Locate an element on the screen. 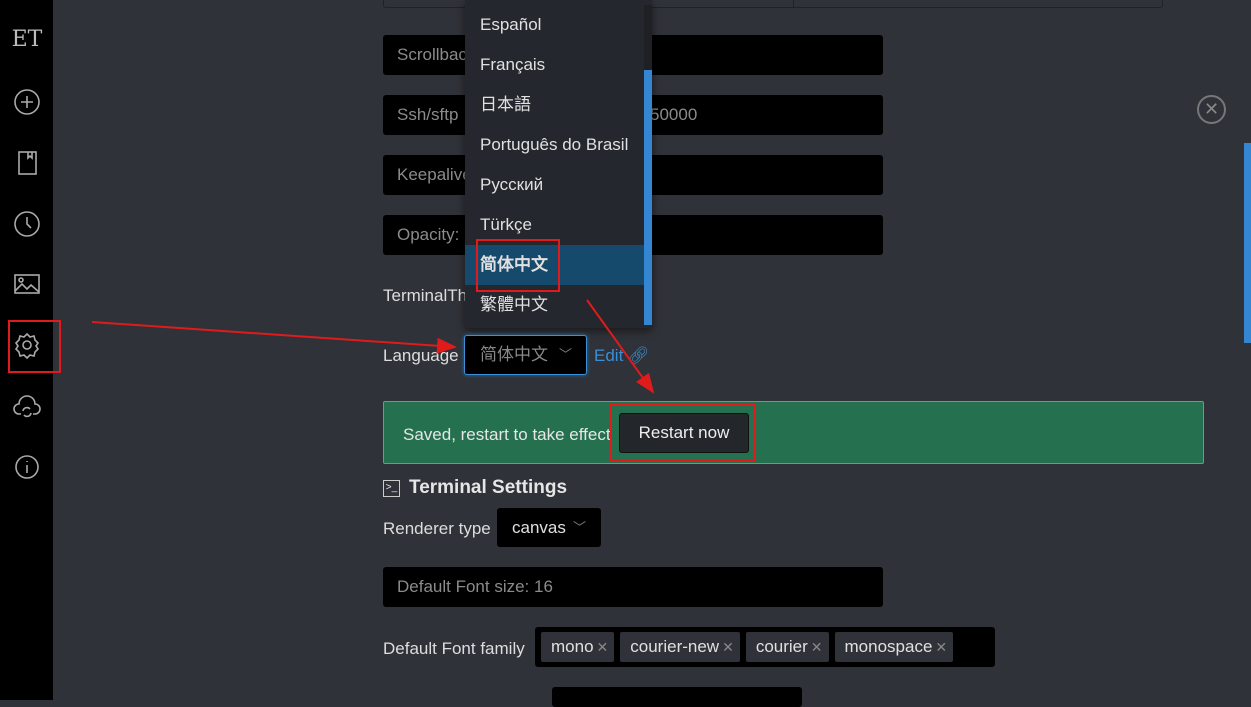 This screenshot has width=1251, height=707. annotation-arrows is located at coordinates (373, 346).